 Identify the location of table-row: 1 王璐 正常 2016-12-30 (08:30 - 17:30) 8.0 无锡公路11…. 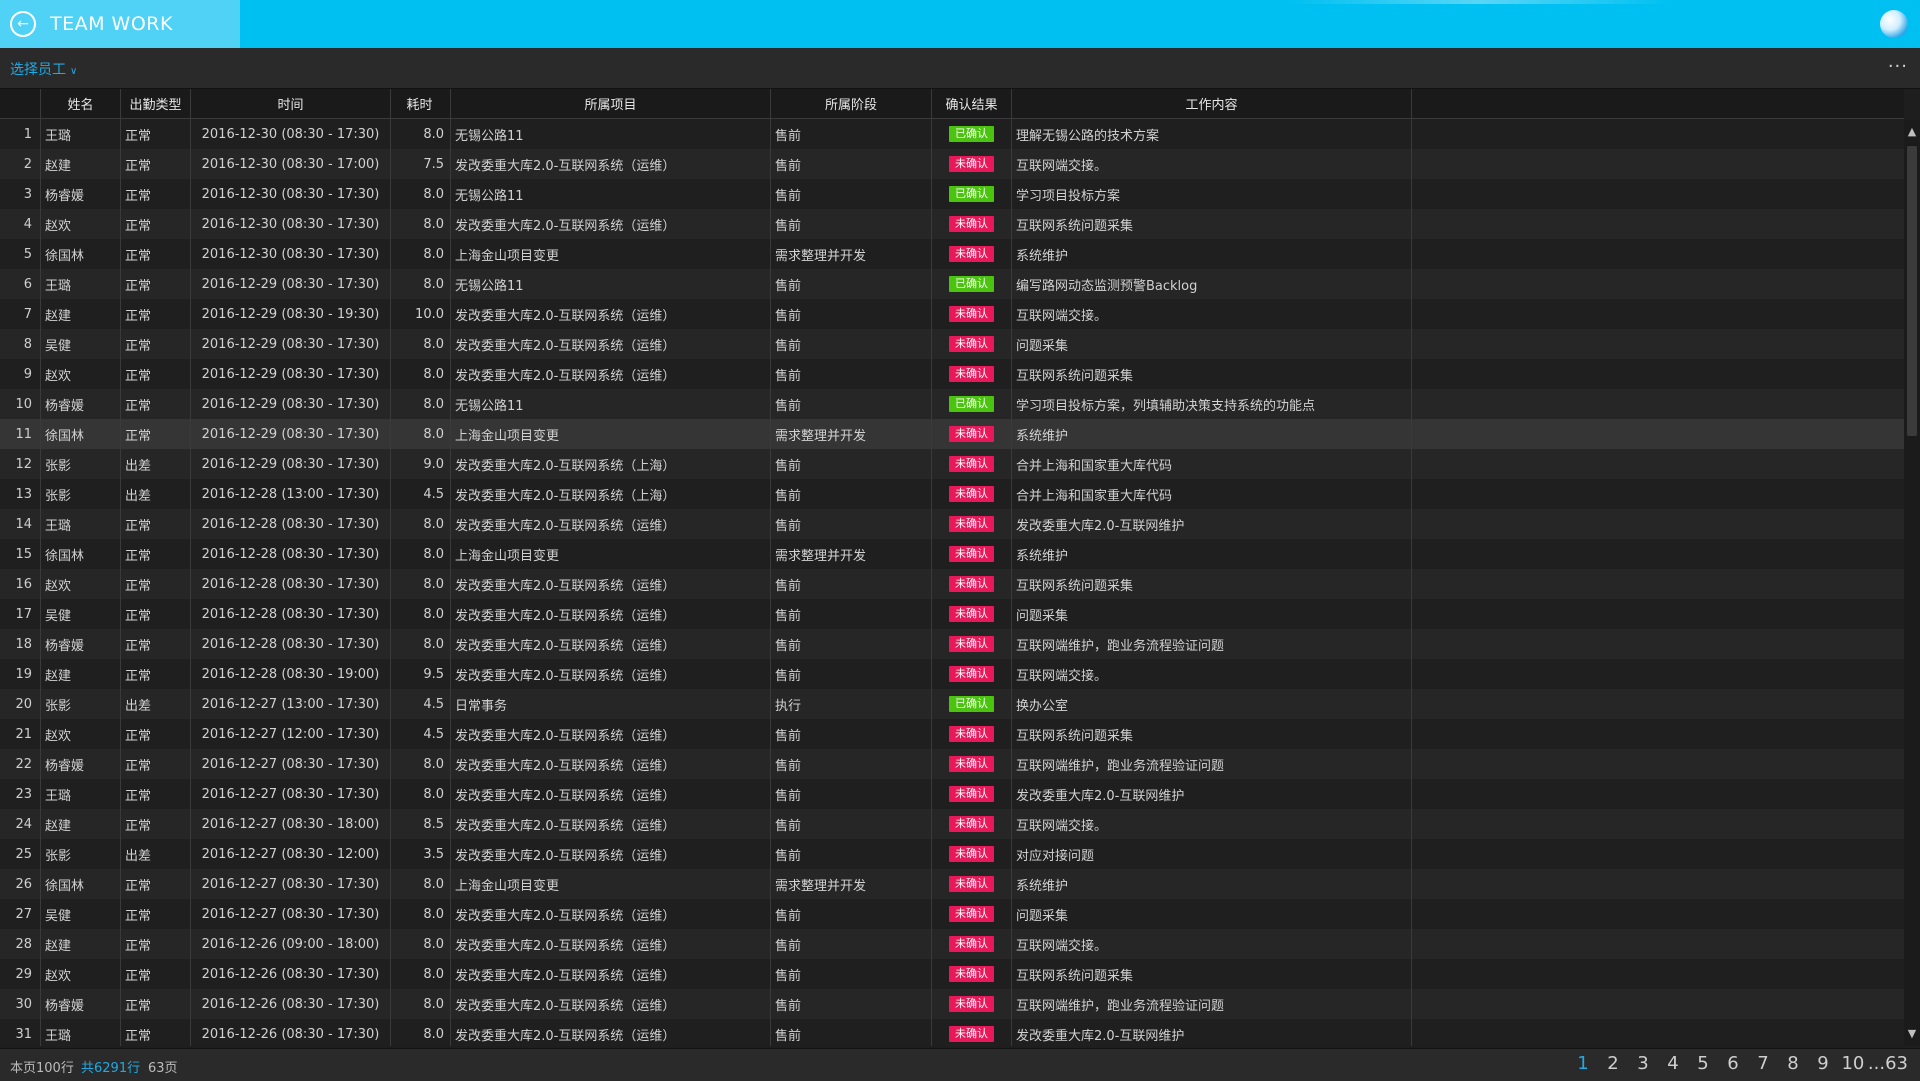
(952, 134).